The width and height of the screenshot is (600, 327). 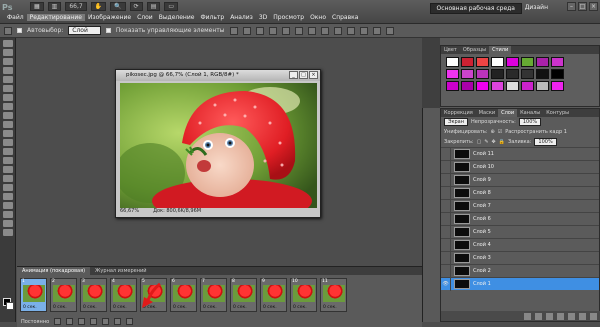 What do you see at coordinates (350, 30) in the screenshot?
I see `distribute-left-icon` at bounding box center [350, 30].